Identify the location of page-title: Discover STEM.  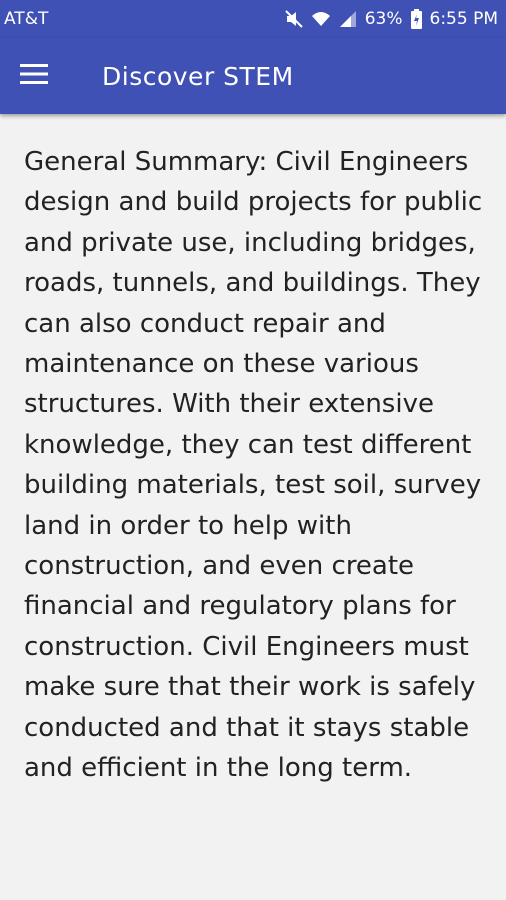
(198, 76).